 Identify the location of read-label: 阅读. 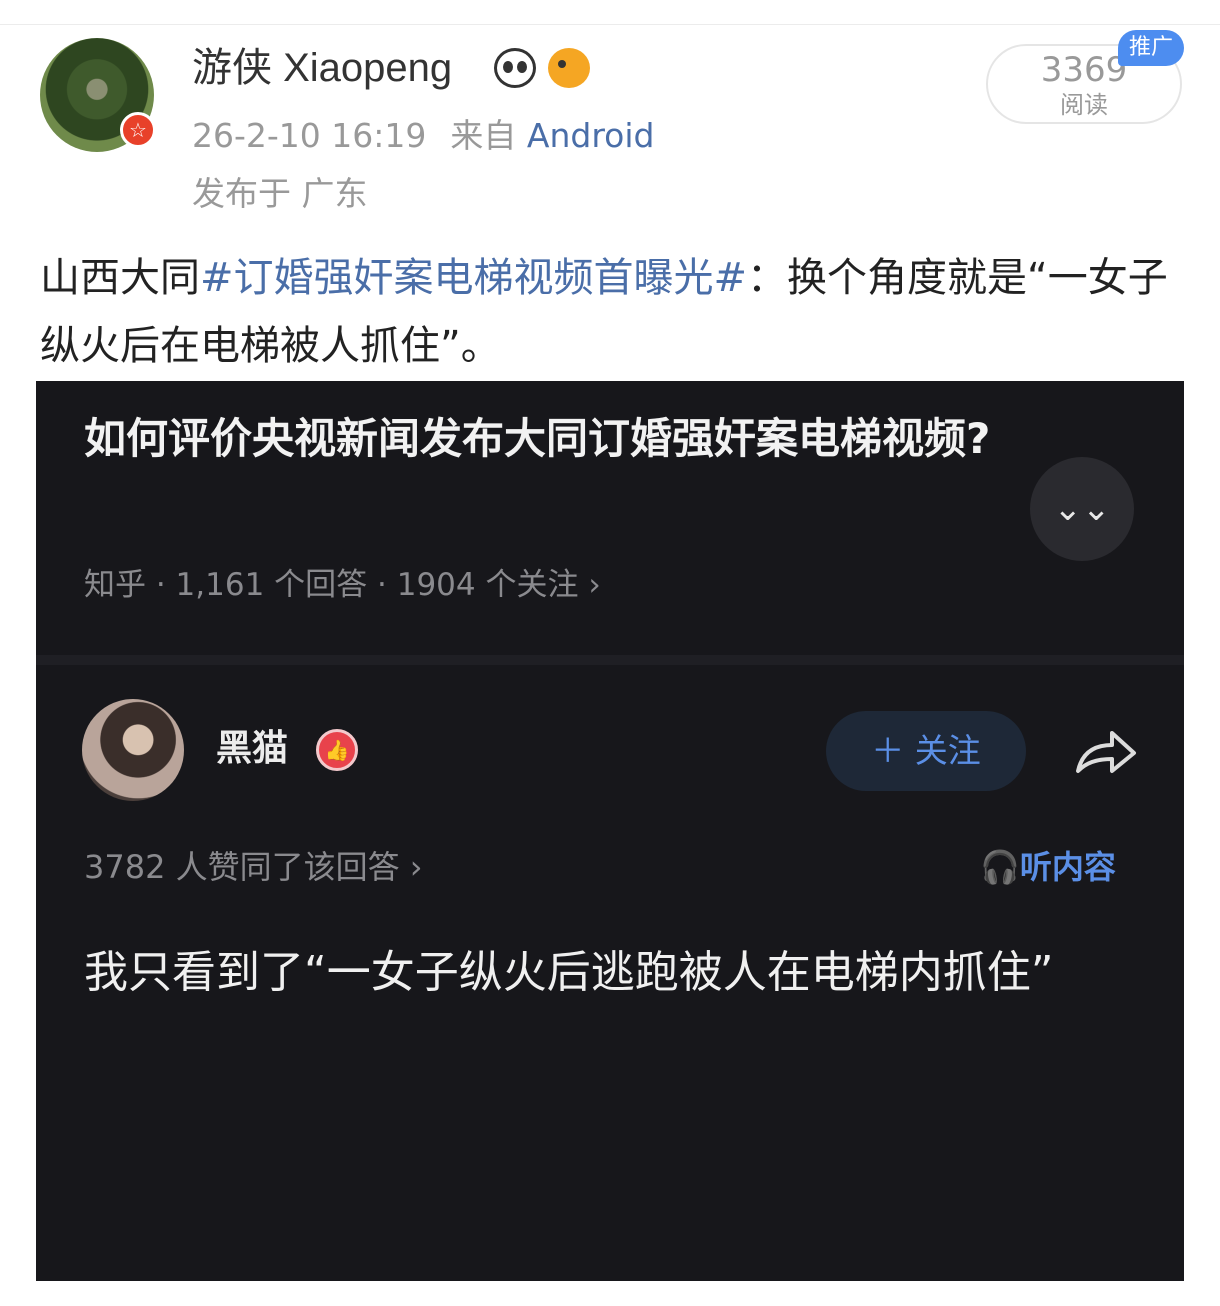
(1084, 105).